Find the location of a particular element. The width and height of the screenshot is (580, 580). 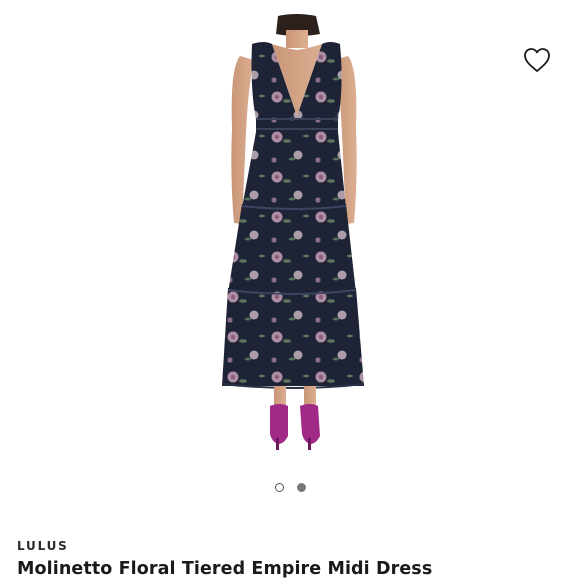

carousel-pagination is located at coordinates (290, 487).